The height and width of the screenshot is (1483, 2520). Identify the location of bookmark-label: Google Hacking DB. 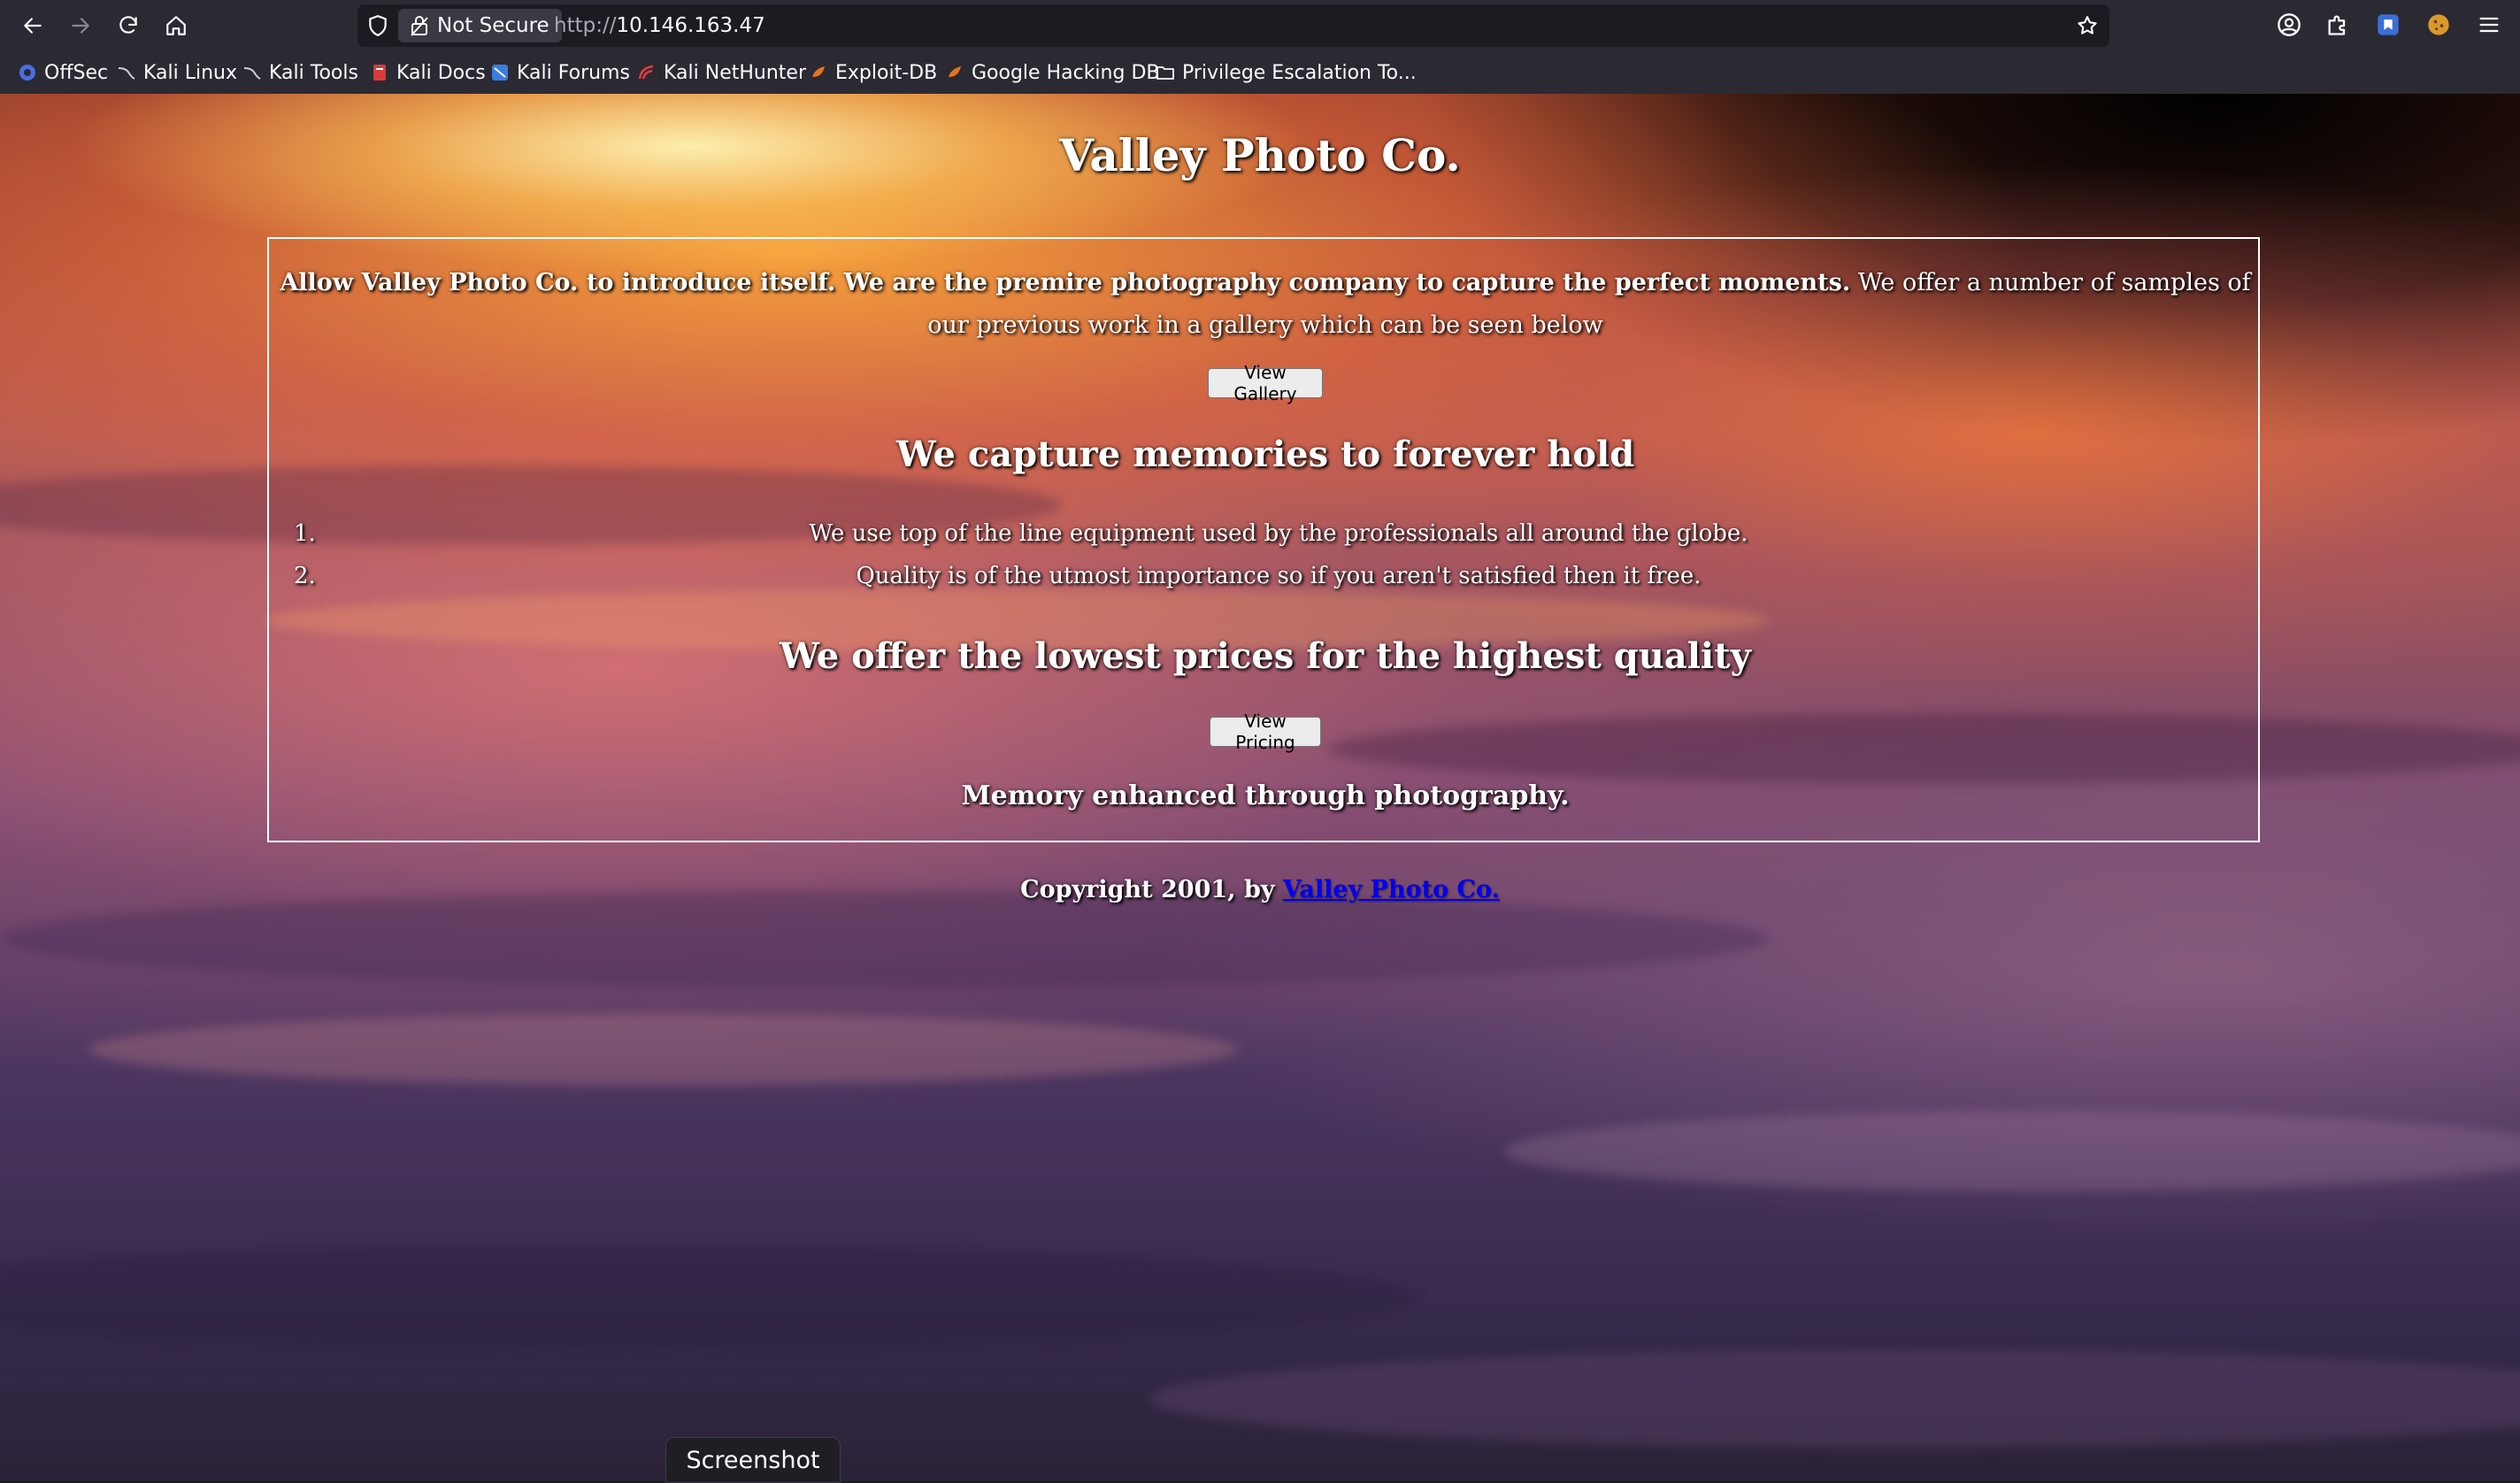
(1066, 72).